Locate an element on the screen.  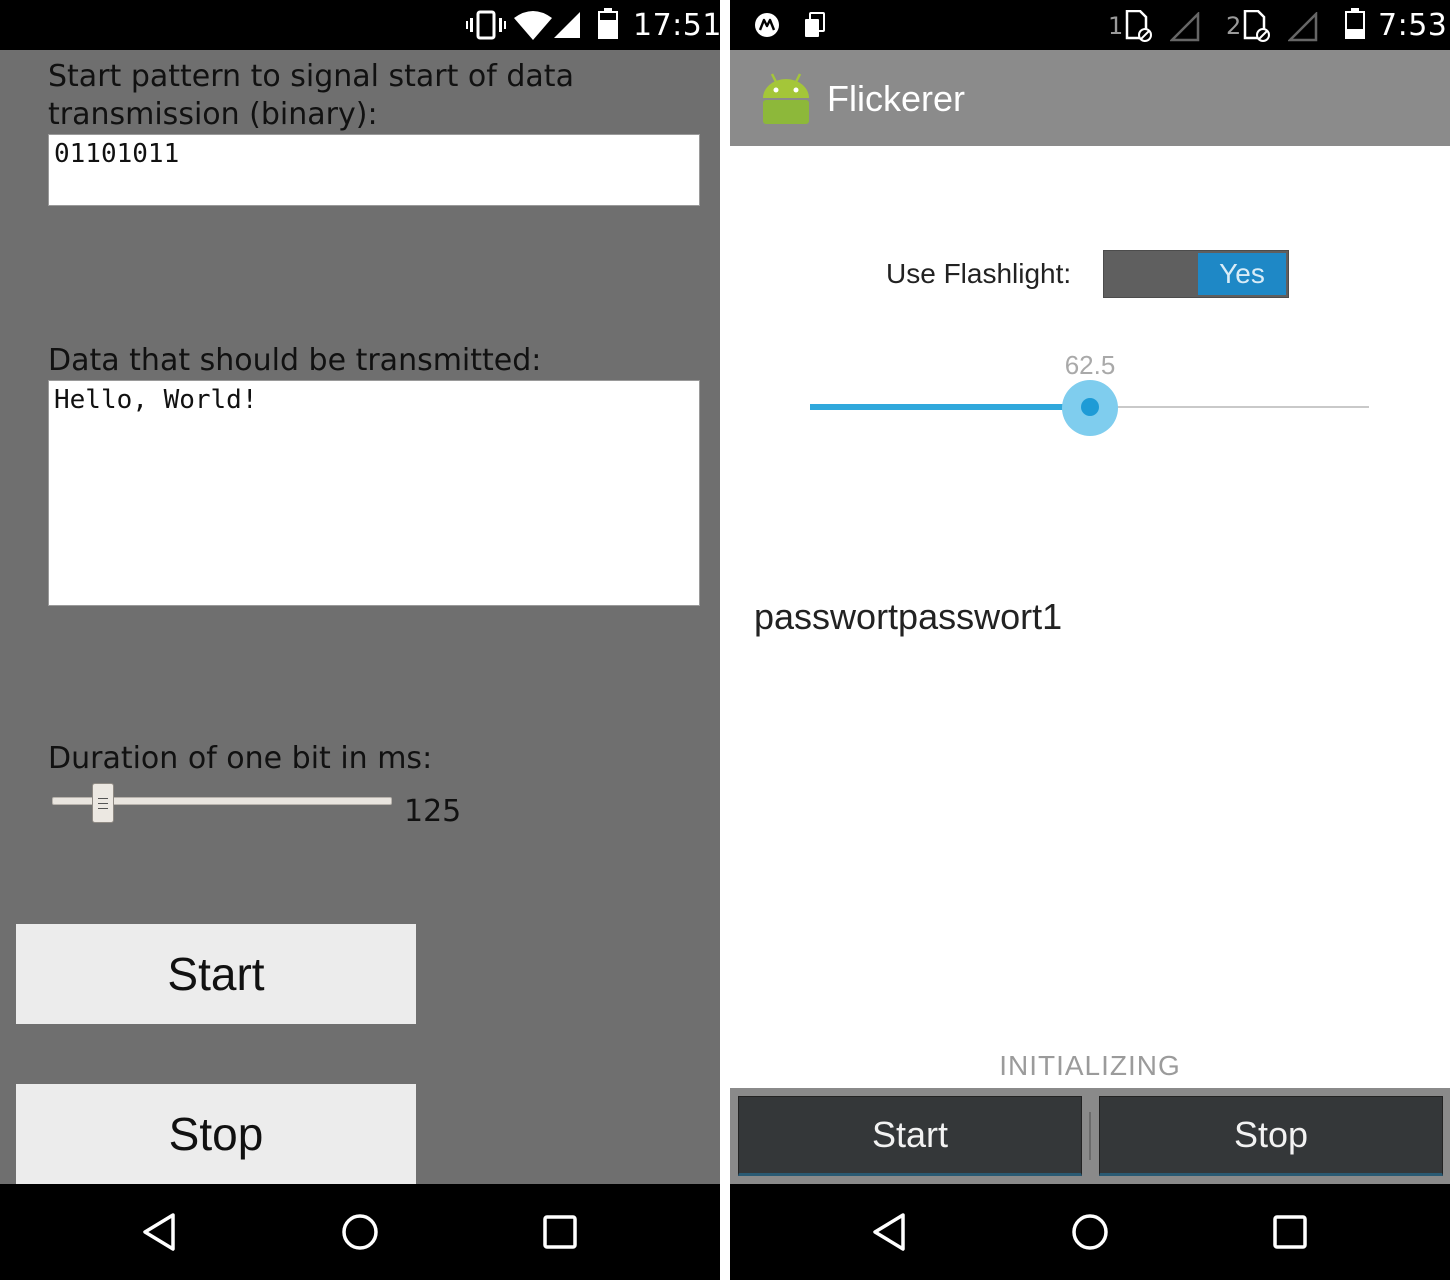
duration-label: Duration of one bit in ms: is located at coordinates (240, 758).